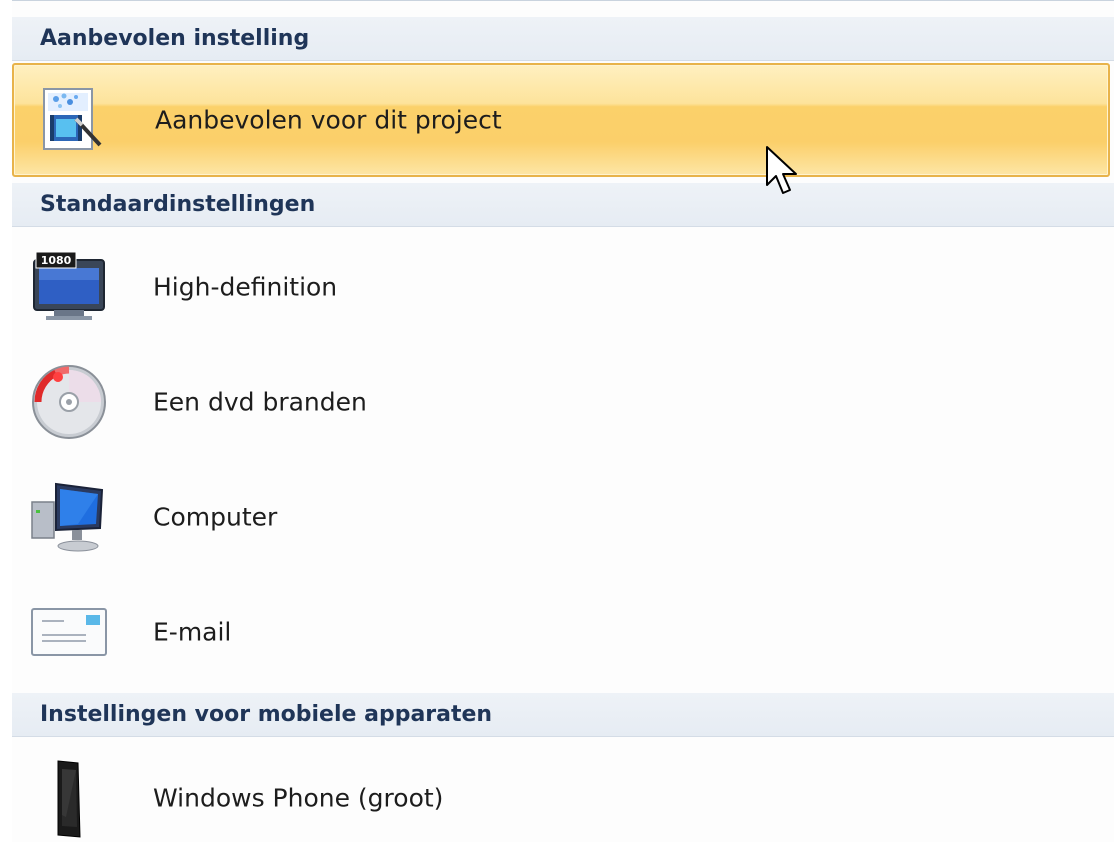 The image size is (1114, 855). I want to click on menu-item-recommended-project: Aanbevolen voor dit project, so click(561, 120).